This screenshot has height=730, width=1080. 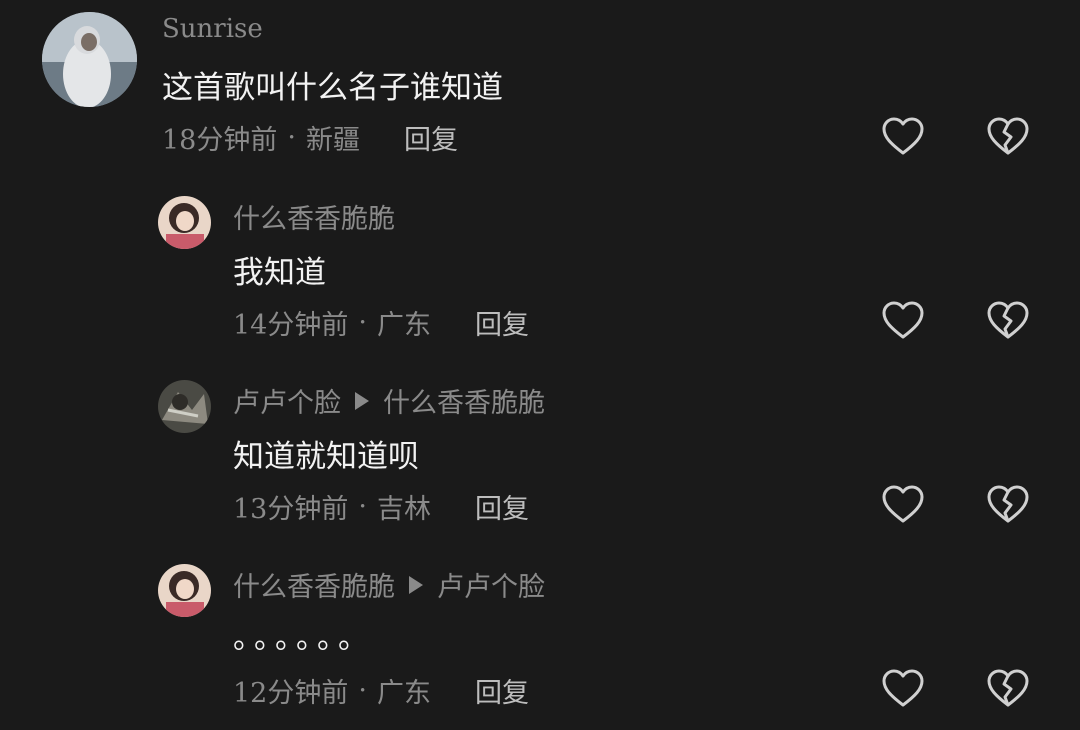 I want to click on username: Sunrise, so click(x=212, y=29).